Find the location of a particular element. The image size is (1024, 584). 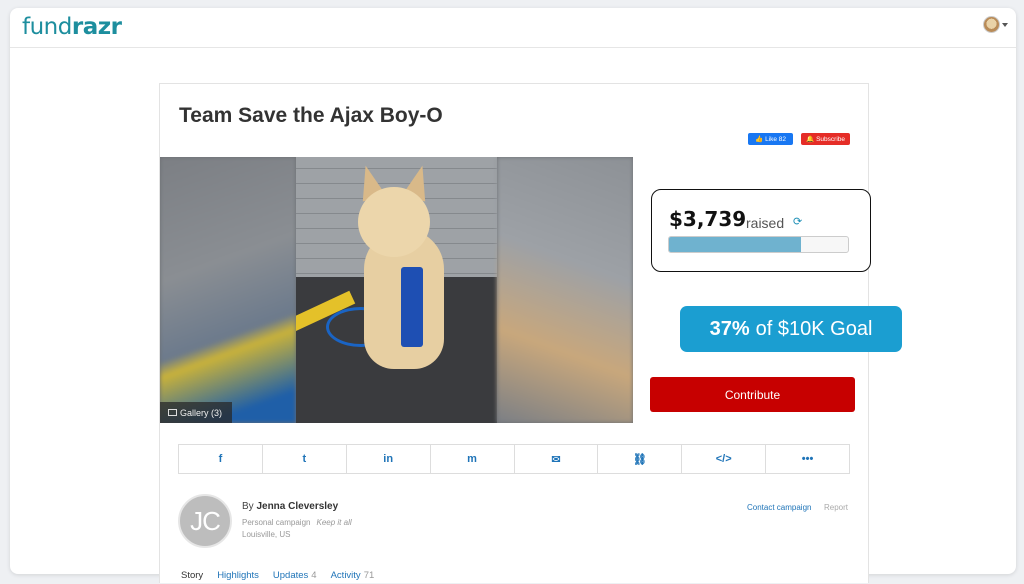

like-label: Like 82 is located at coordinates (776, 139).